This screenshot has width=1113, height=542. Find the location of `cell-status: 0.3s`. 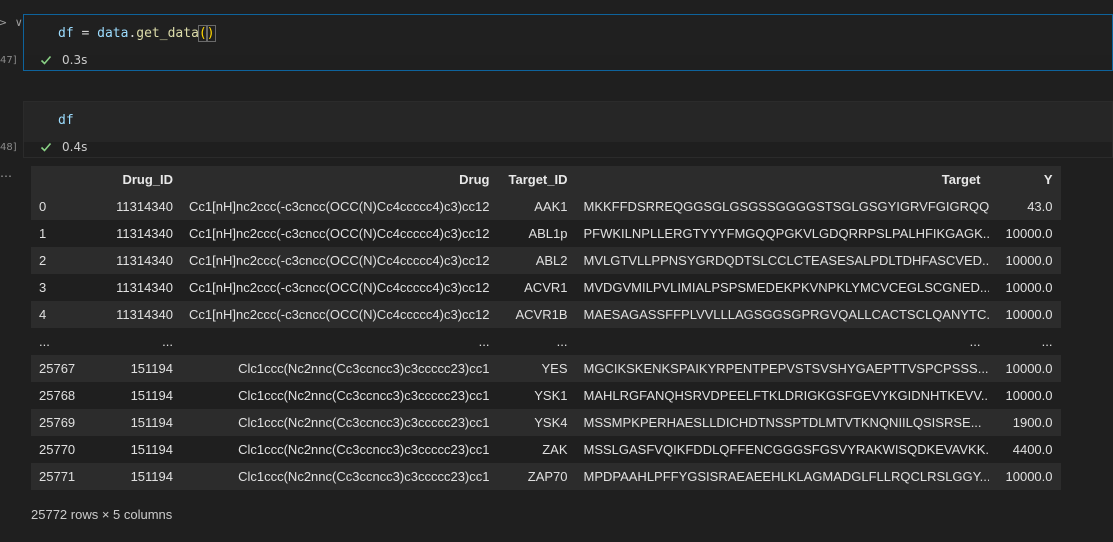

cell-status: 0.3s is located at coordinates (63, 60).